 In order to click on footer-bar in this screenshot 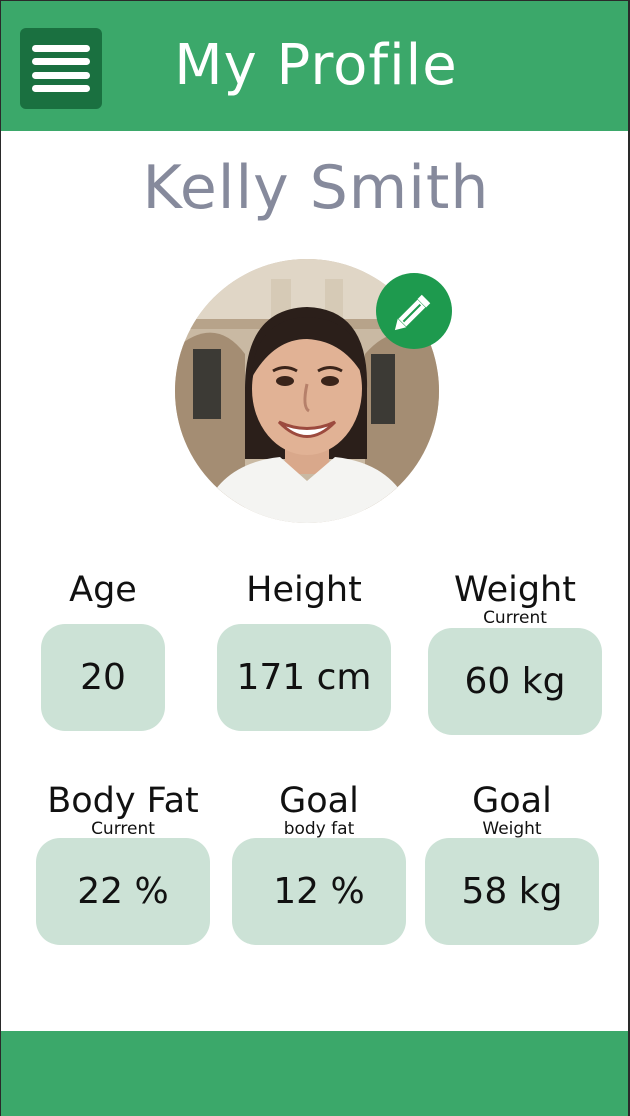, I will do `click(314, 1073)`.